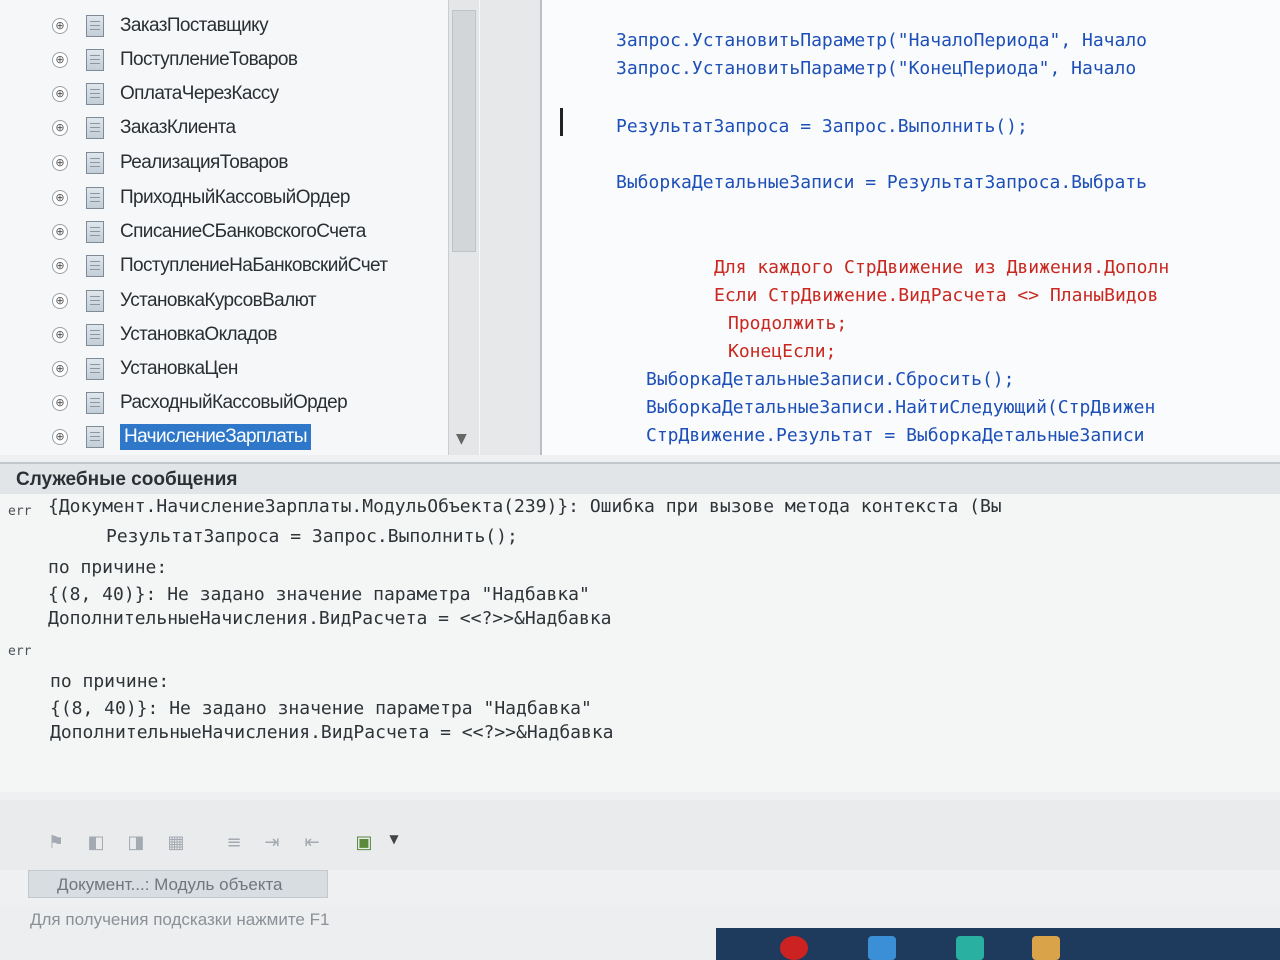  What do you see at coordinates (822, 126) in the screenshot?
I see `code-line: РезультатЗапроса = Запрос.Выполнить();` at bounding box center [822, 126].